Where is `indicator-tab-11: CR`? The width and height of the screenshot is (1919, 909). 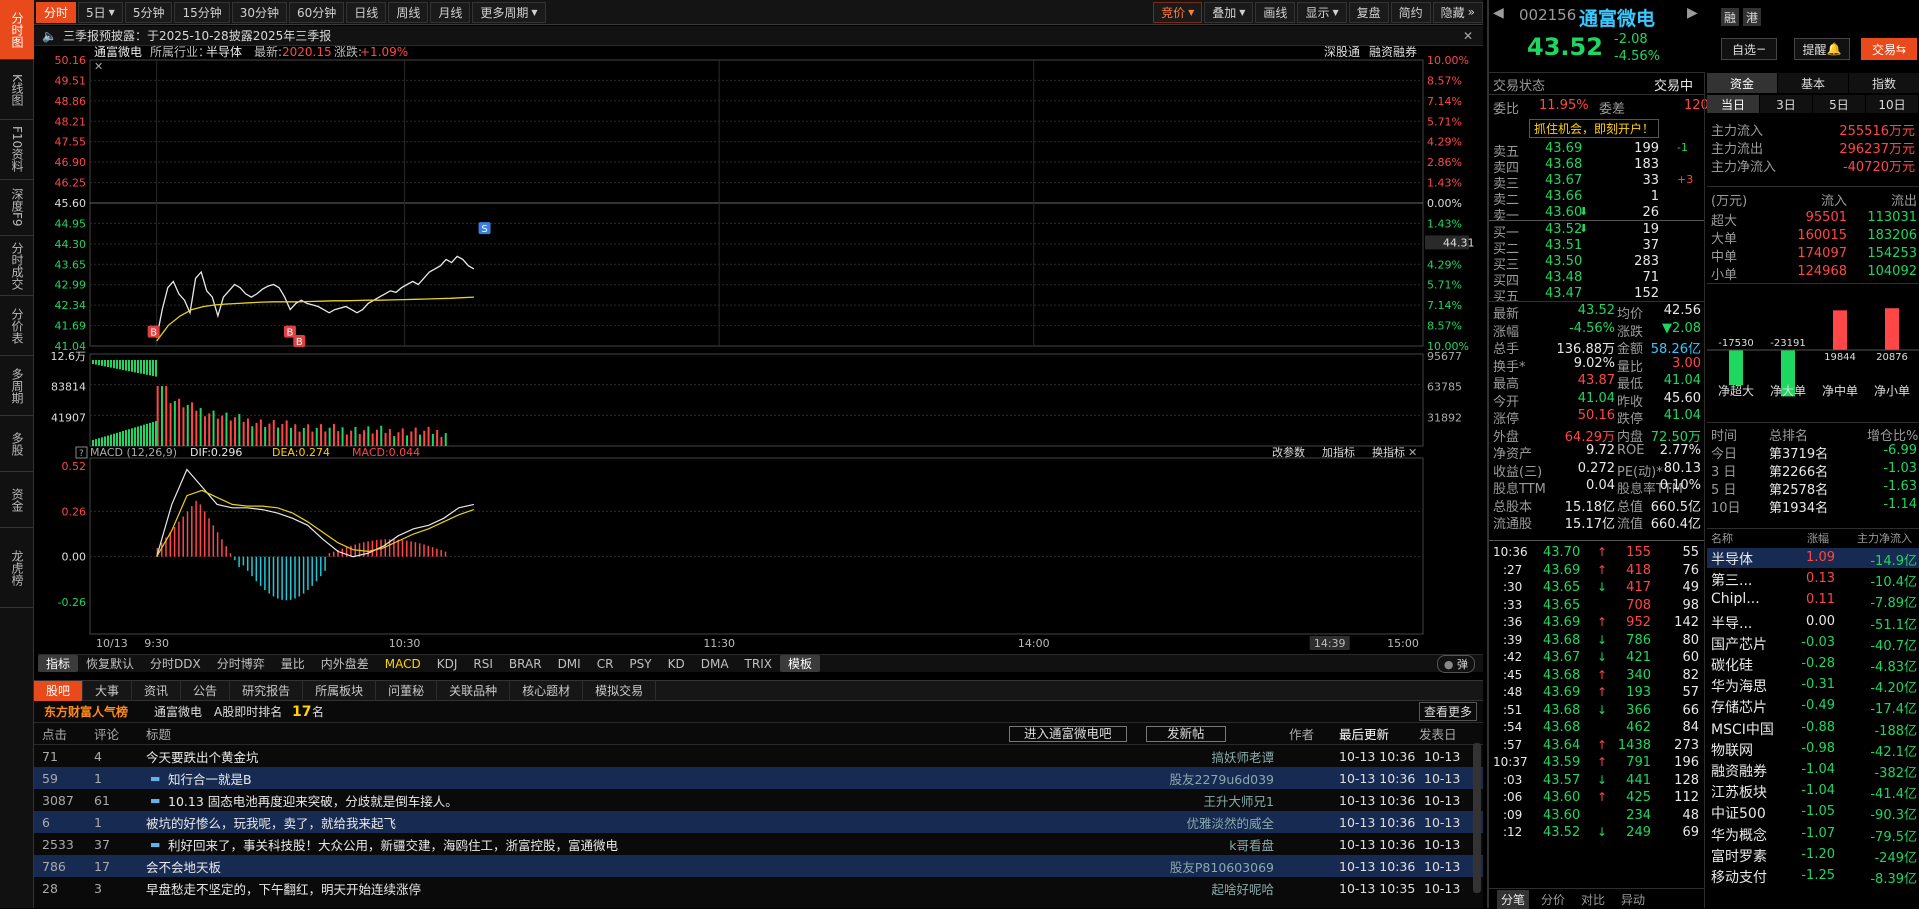
indicator-tab-11: CR is located at coordinates (605, 664).